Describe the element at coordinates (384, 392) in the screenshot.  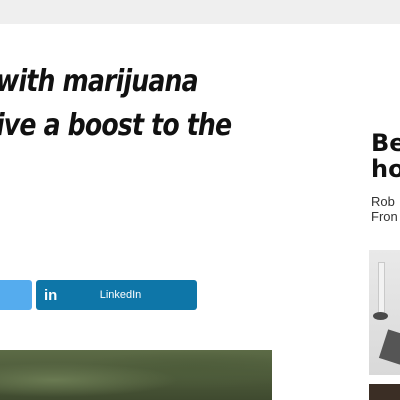
I see `sidebar-second-image` at that location.